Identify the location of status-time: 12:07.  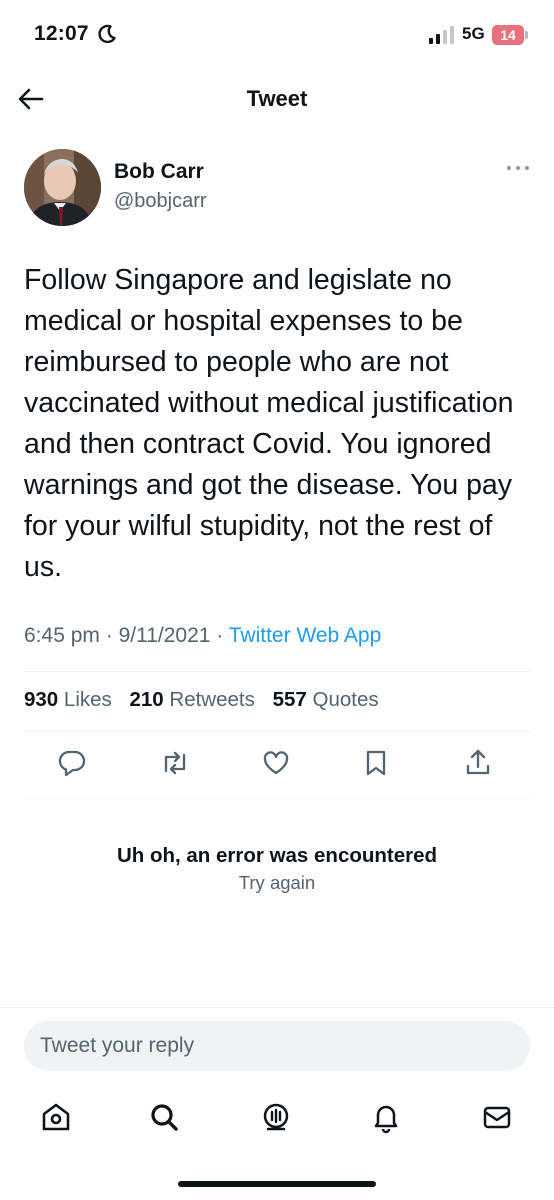
(61, 33).